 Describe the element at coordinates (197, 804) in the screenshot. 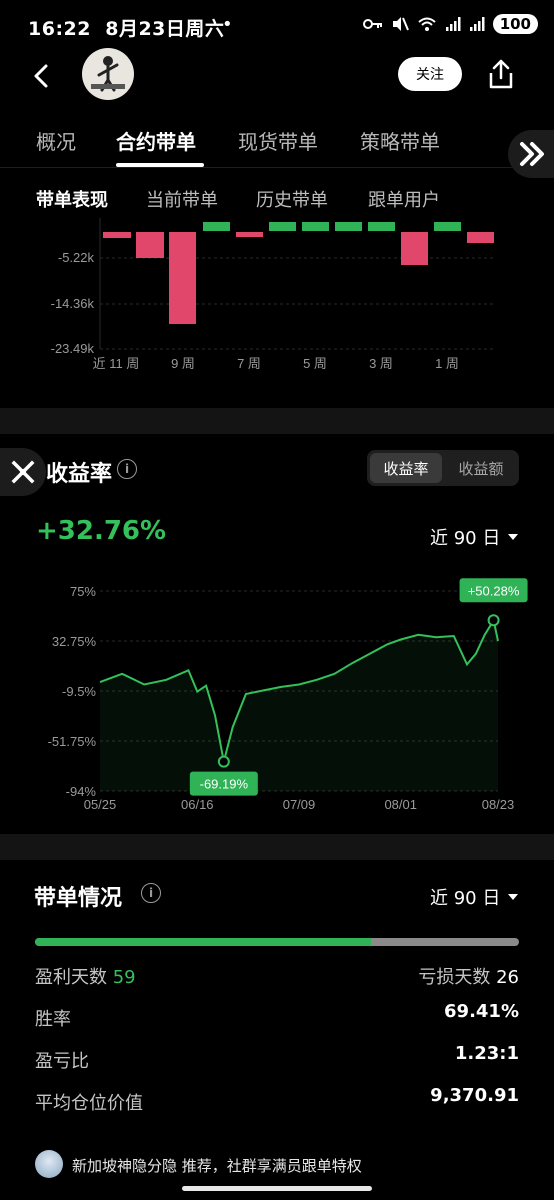

I see `x-tick-label: 06/16` at that location.